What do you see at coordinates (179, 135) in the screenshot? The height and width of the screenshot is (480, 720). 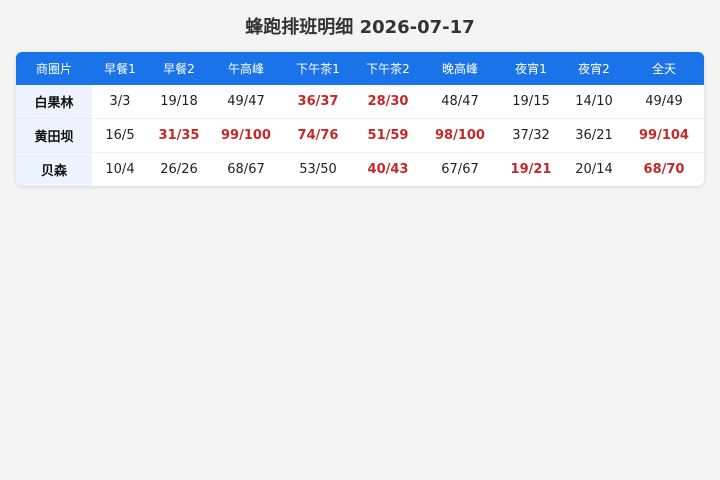 I see `table-cell: 31/35` at bounding box center [179, 135].